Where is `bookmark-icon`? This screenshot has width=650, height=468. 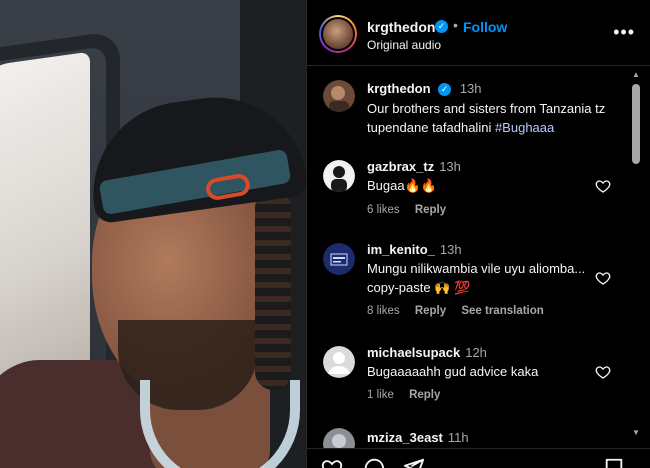 bookmark-icon is located at coordinates (614, 462).